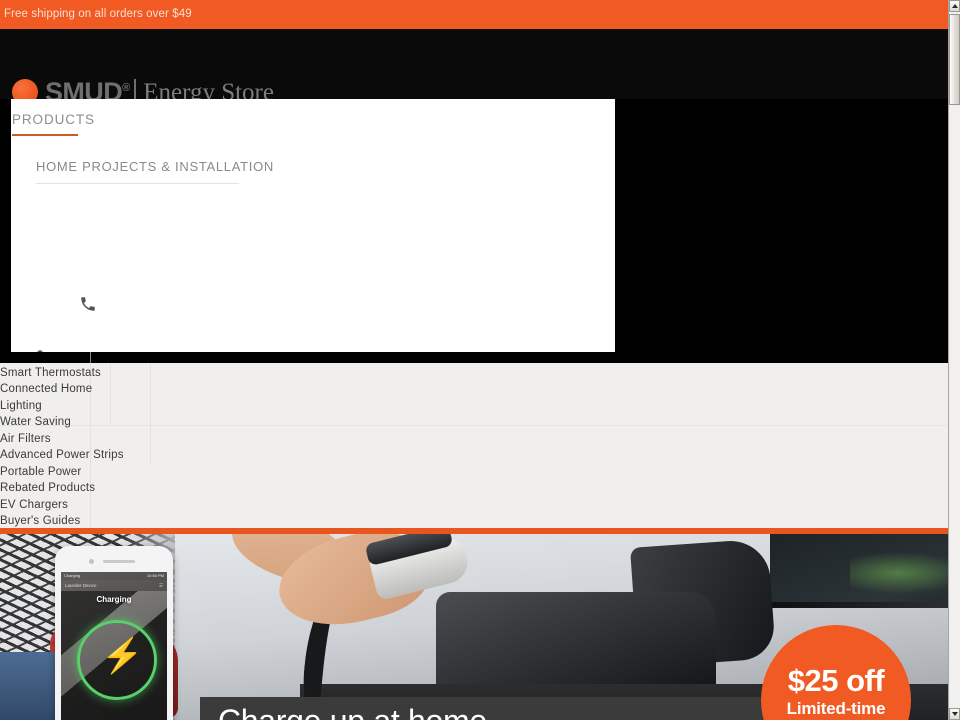  What do you see at coordinates (155, 575) in the screenshot?
I see `phone-status-time: 10:56 PM` at bounding box center [155, 575].